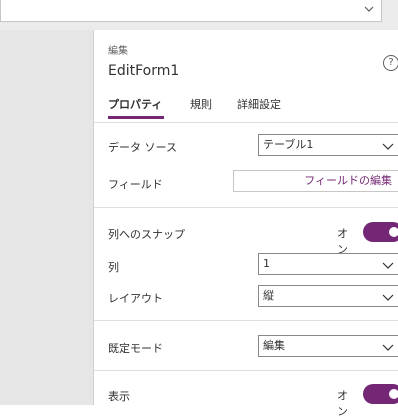 The width and height of the screenshot is (398, 419). I want to click on data-source-label: データ ソース, so click(142, 147).